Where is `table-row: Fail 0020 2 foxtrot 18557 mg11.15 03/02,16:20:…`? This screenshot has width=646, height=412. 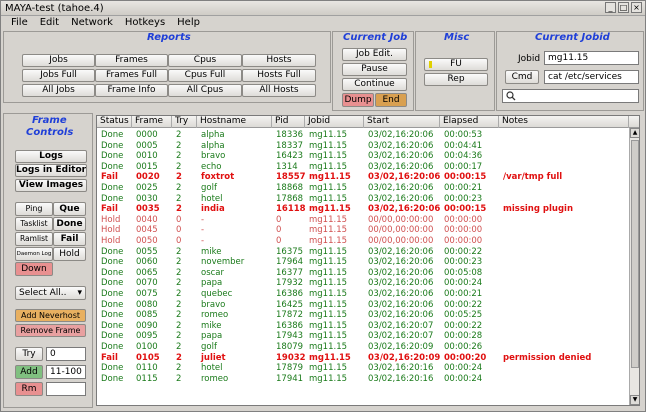
table-row: Fail 0020 2 foxtrot 18557 mg11.15 03/02,16:20:… is located at coordinates (364, 177).